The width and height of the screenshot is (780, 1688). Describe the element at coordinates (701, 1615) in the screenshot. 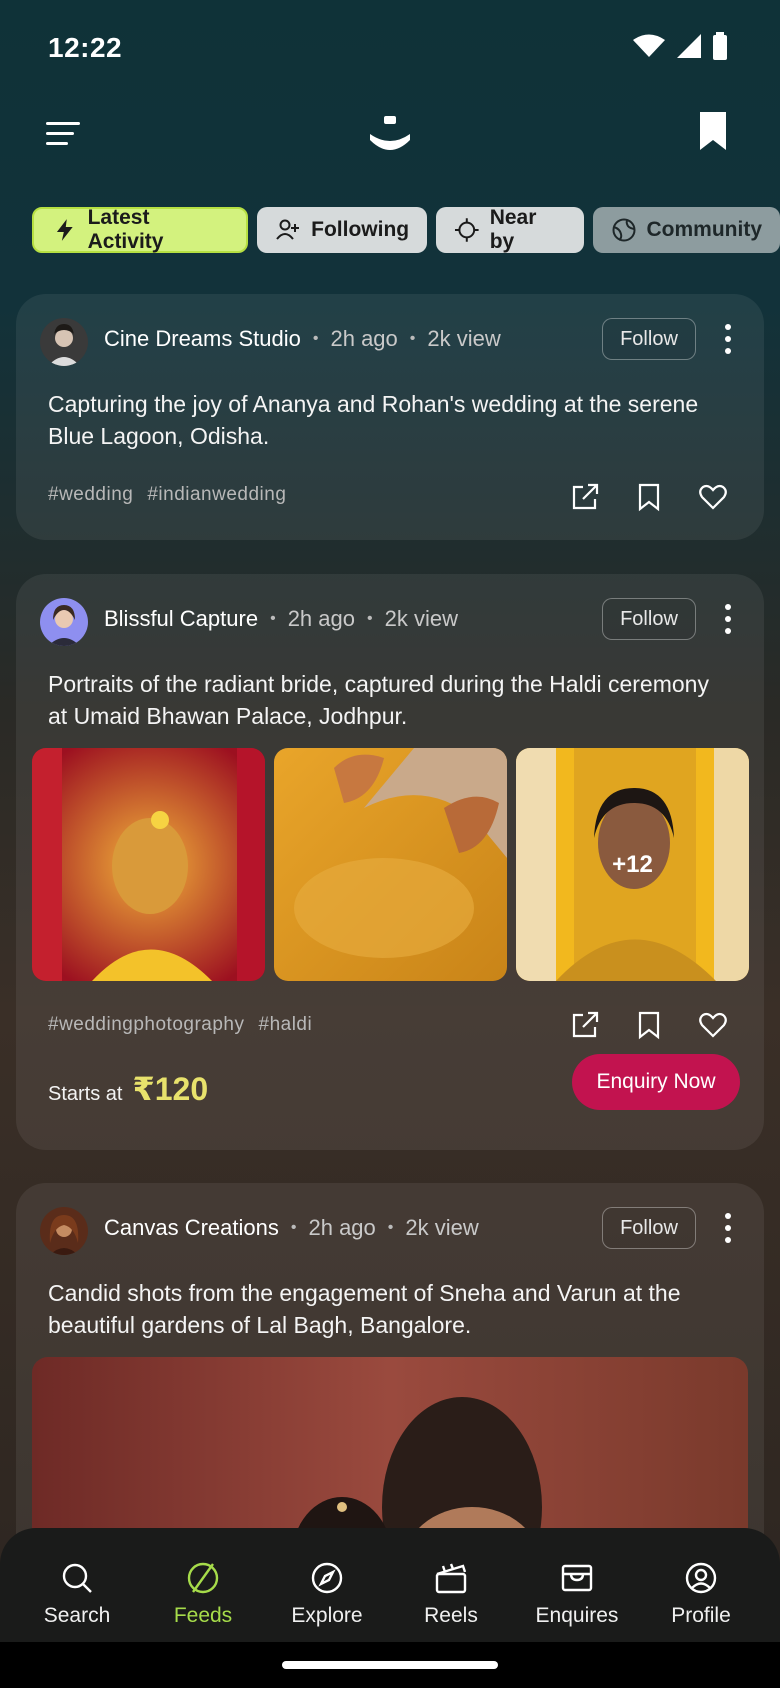

I see `nav-label: Profile` at that location.